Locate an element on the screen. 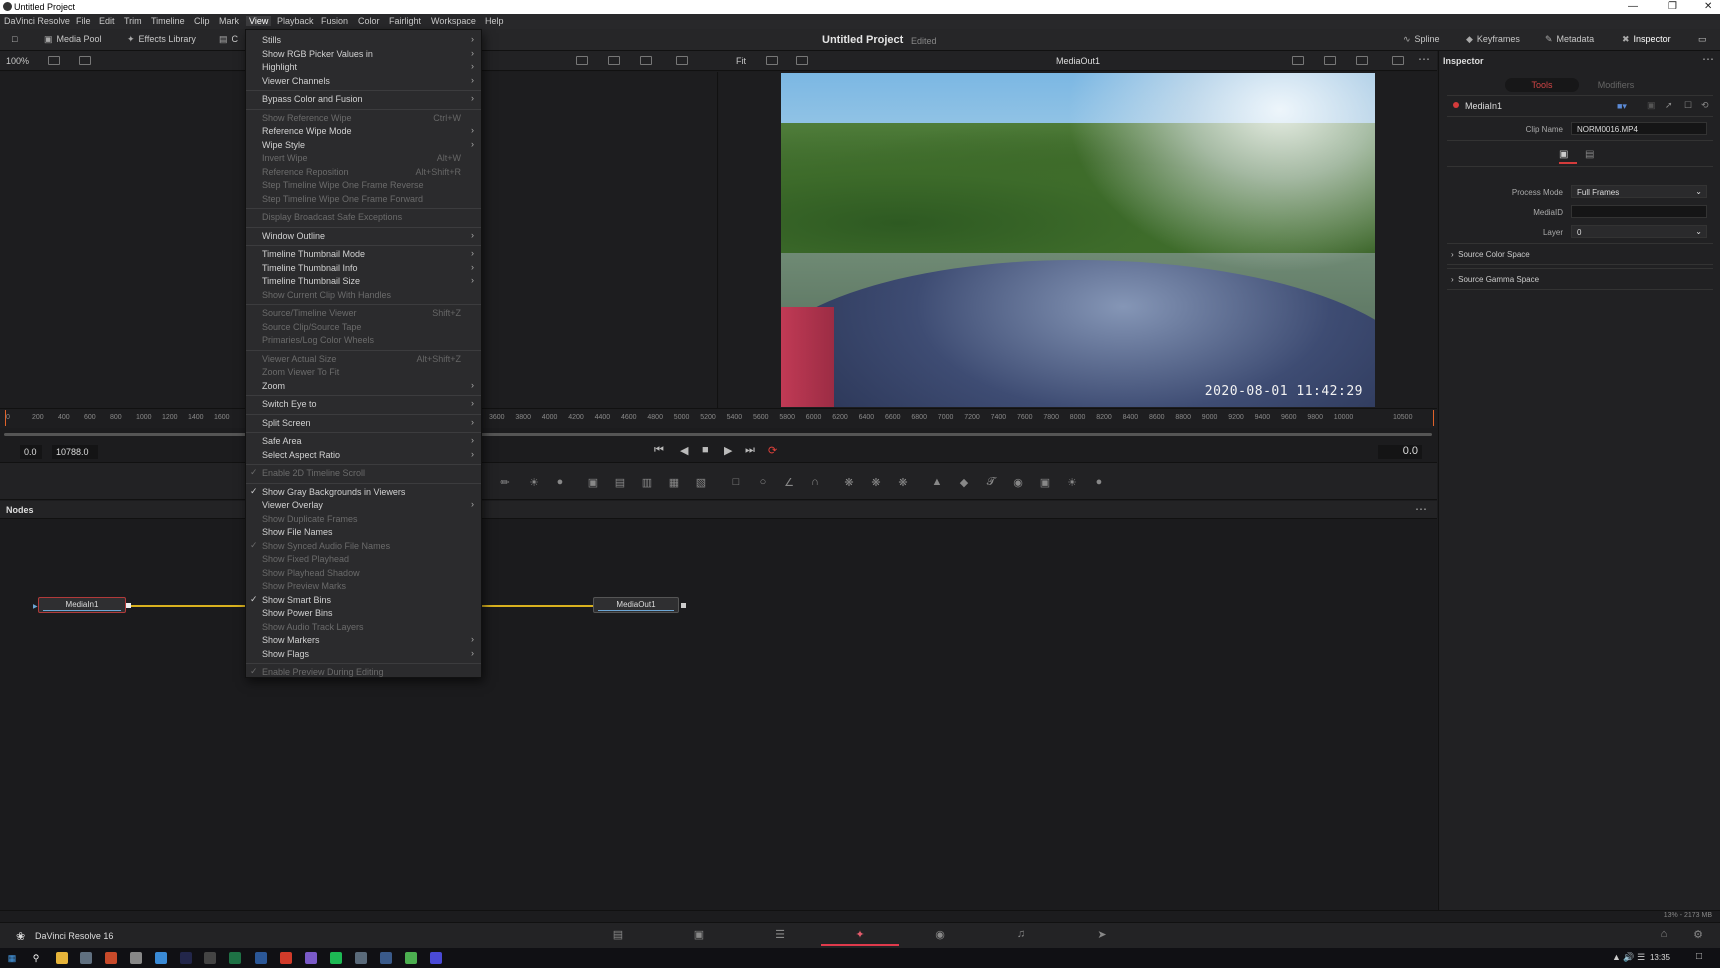  inspector-button: ✖ Inspector is located at coordinates (1646, 39).